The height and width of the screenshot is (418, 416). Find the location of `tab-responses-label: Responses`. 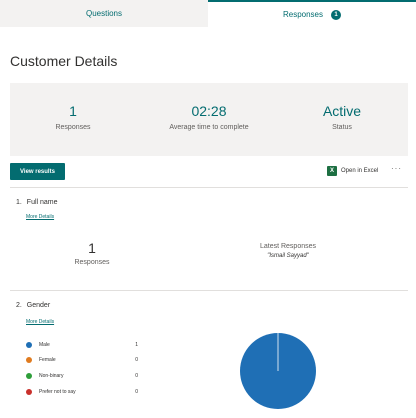

tab-responses-label: Responses is located at coordinates (303, 14).